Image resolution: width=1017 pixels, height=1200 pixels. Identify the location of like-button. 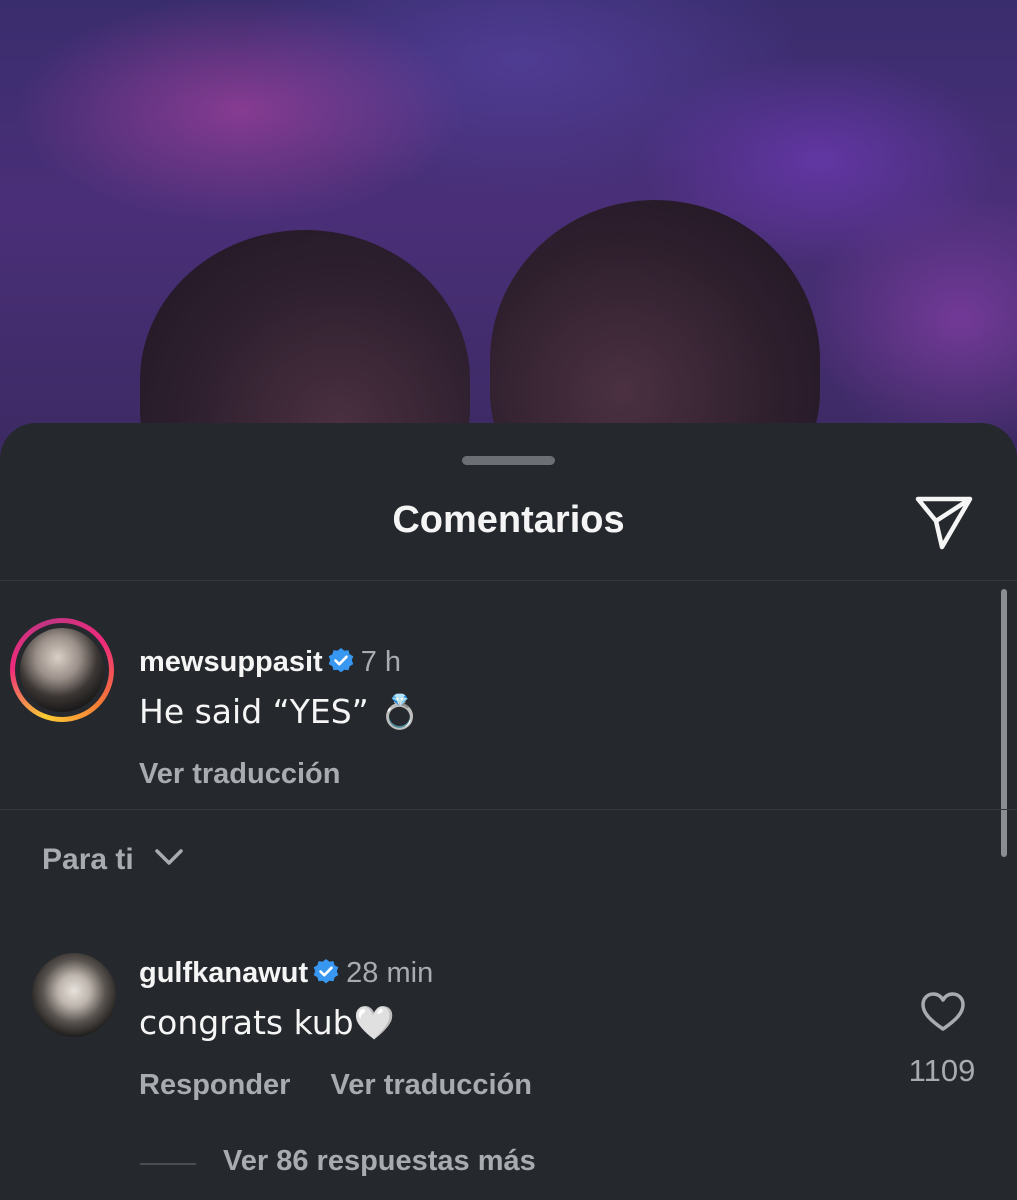
(943, 1012).